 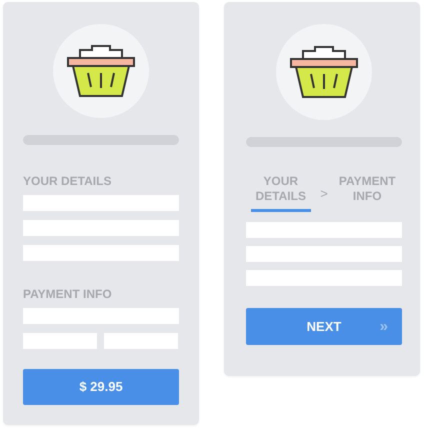 I want to click on step-tab: YOUR DETAILS, so click(x=280, y=193).